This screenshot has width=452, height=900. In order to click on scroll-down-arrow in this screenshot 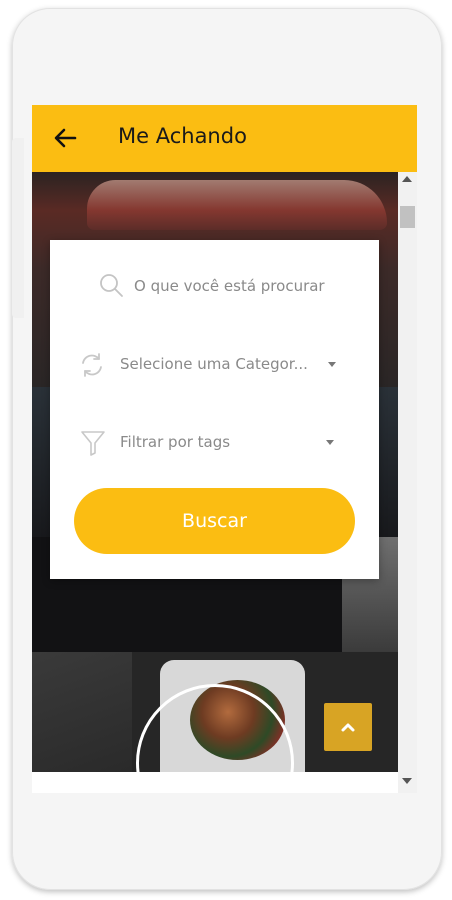, I will do `click(407, 781)`.